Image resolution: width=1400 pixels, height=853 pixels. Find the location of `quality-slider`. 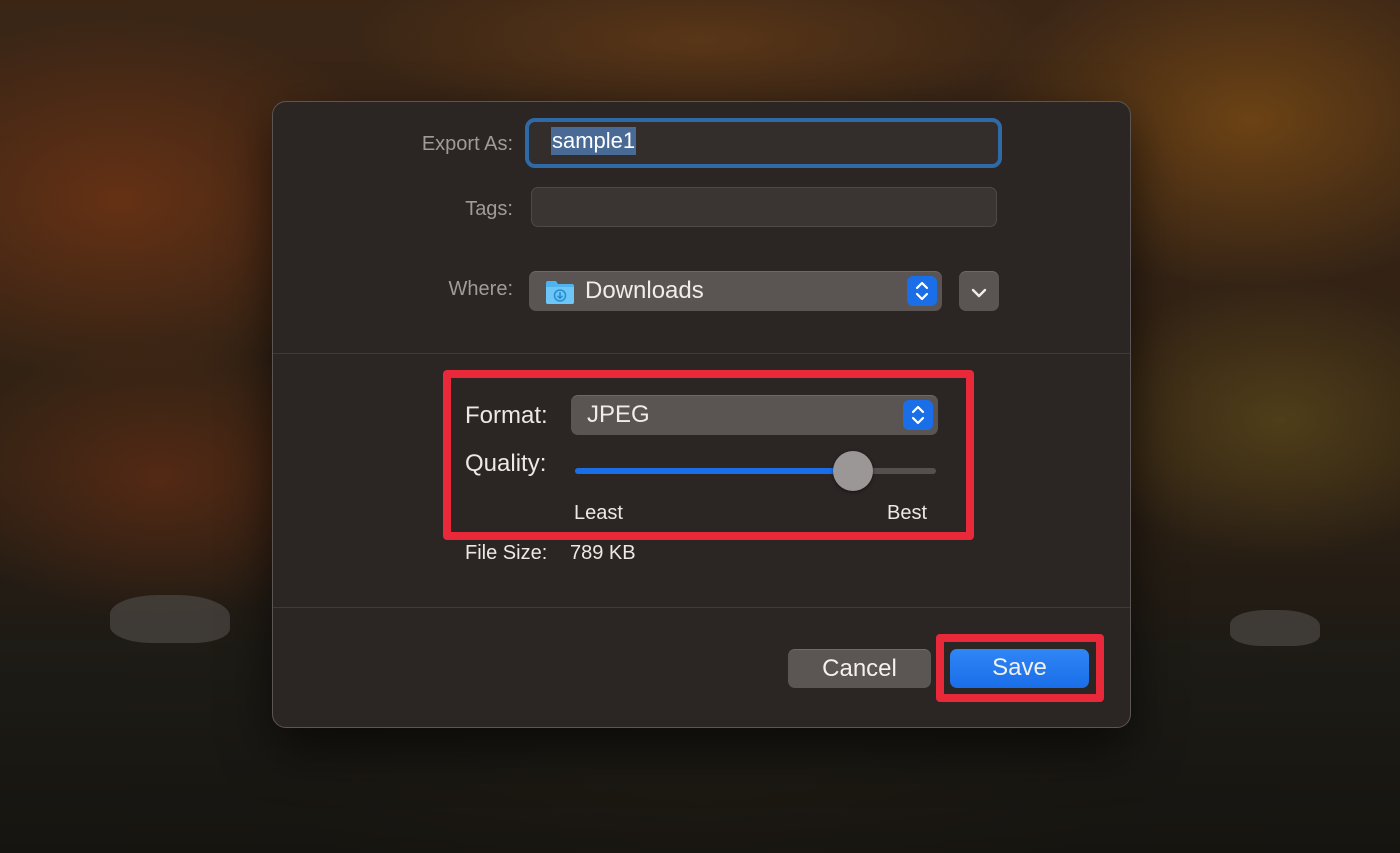

quality-slider is located at coordinates (755, 471).